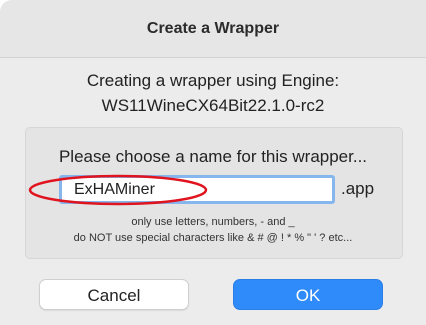 Image resolution: width=426 pixels, height=325 pixels. Describe the element at coordinates (213, 222) in the screenshot. I see `naming-hint: only use letters, numbers, - and _` at that location.